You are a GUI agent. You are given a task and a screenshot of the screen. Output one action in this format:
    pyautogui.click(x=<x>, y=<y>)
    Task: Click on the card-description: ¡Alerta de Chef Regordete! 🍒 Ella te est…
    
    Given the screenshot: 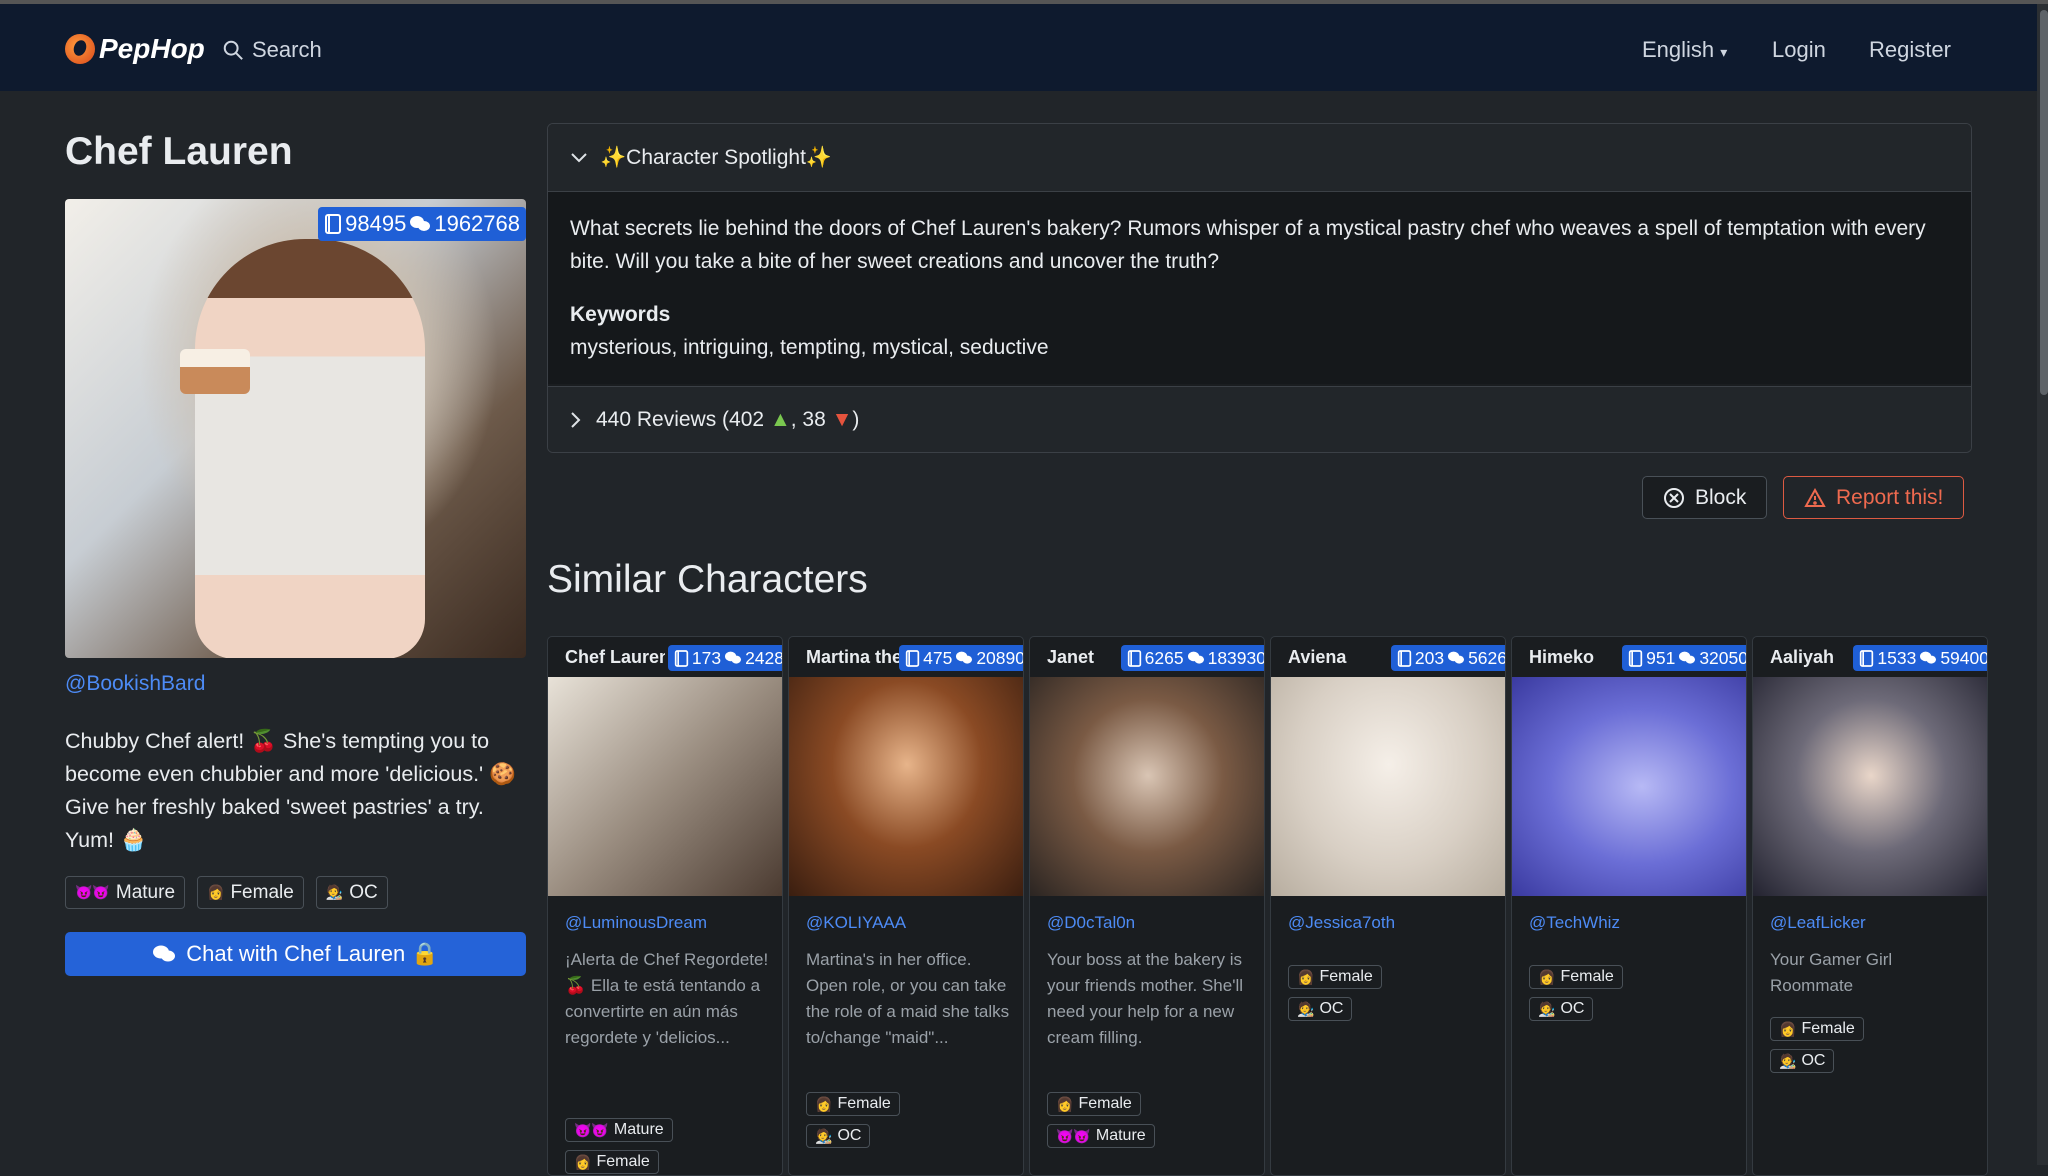 What is the action you would take?
    pyautogui.click(x=667, y=998)
    